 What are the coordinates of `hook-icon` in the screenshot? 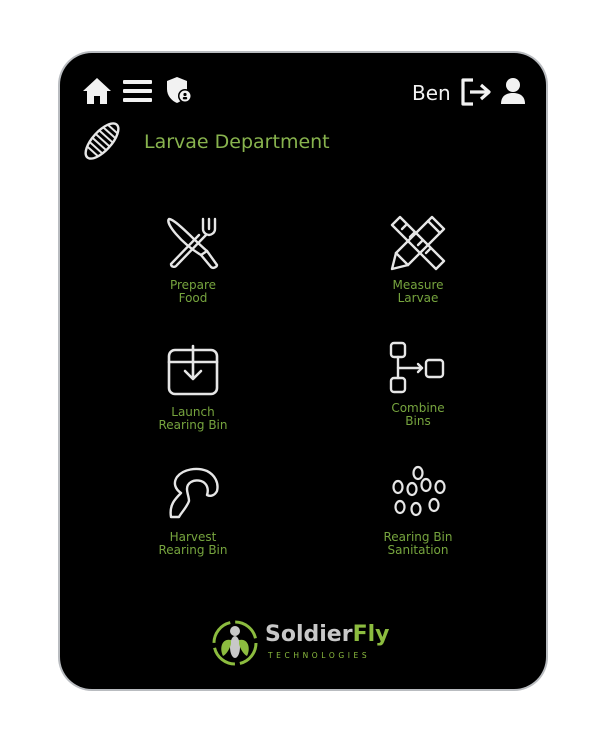 It's located at (194, 493).